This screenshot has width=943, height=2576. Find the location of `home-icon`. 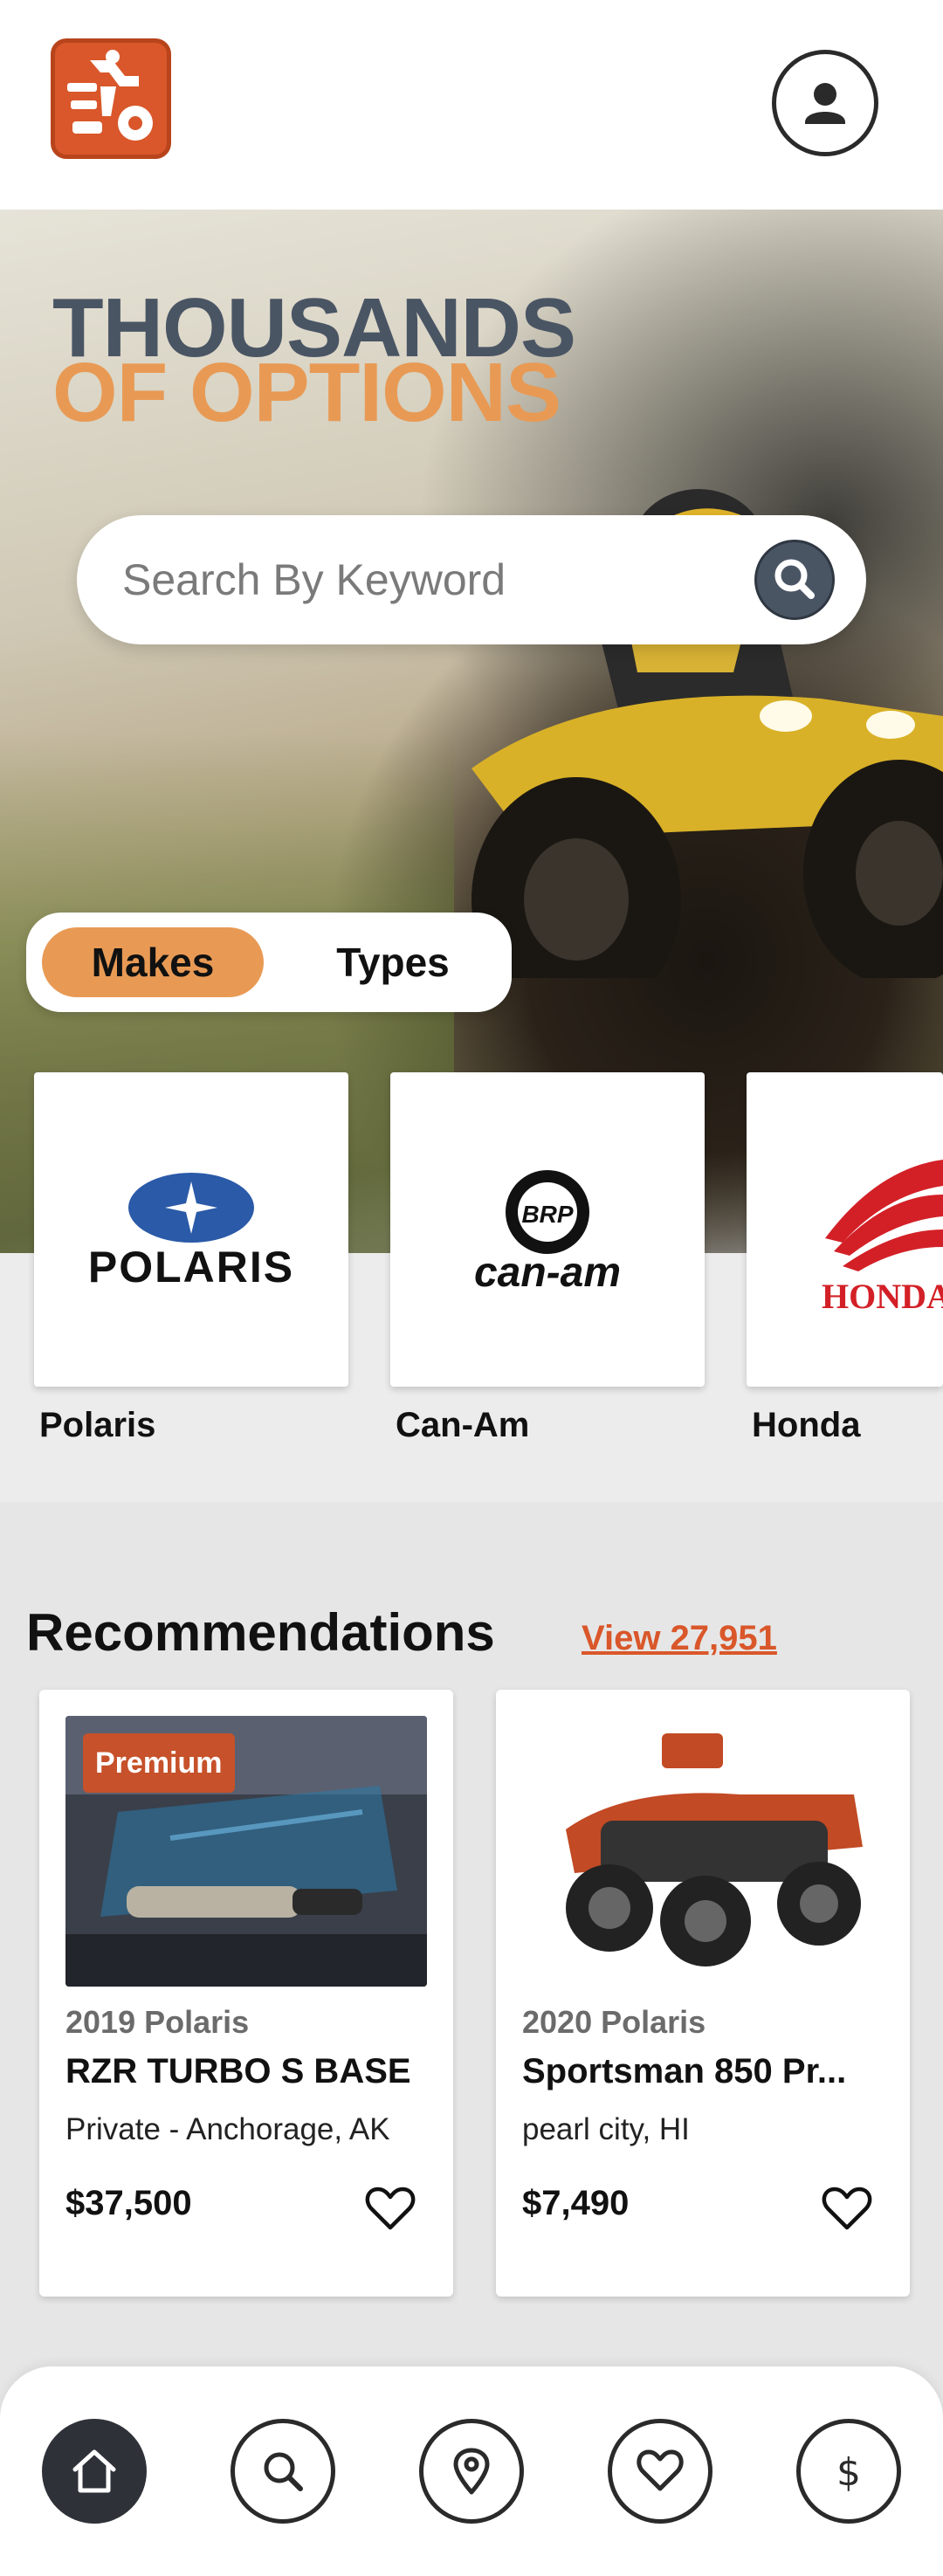

home-icon is located at coordinates (94, 2471).